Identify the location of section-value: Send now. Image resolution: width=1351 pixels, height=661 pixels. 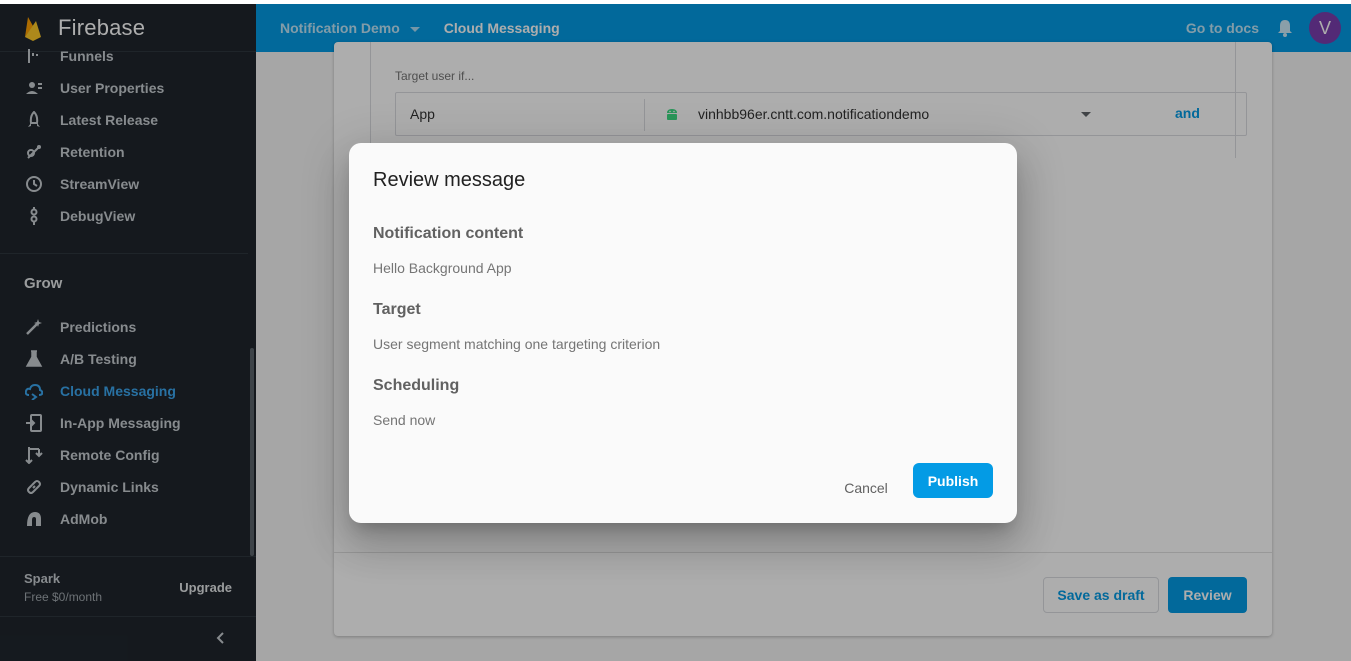
(404, 420).